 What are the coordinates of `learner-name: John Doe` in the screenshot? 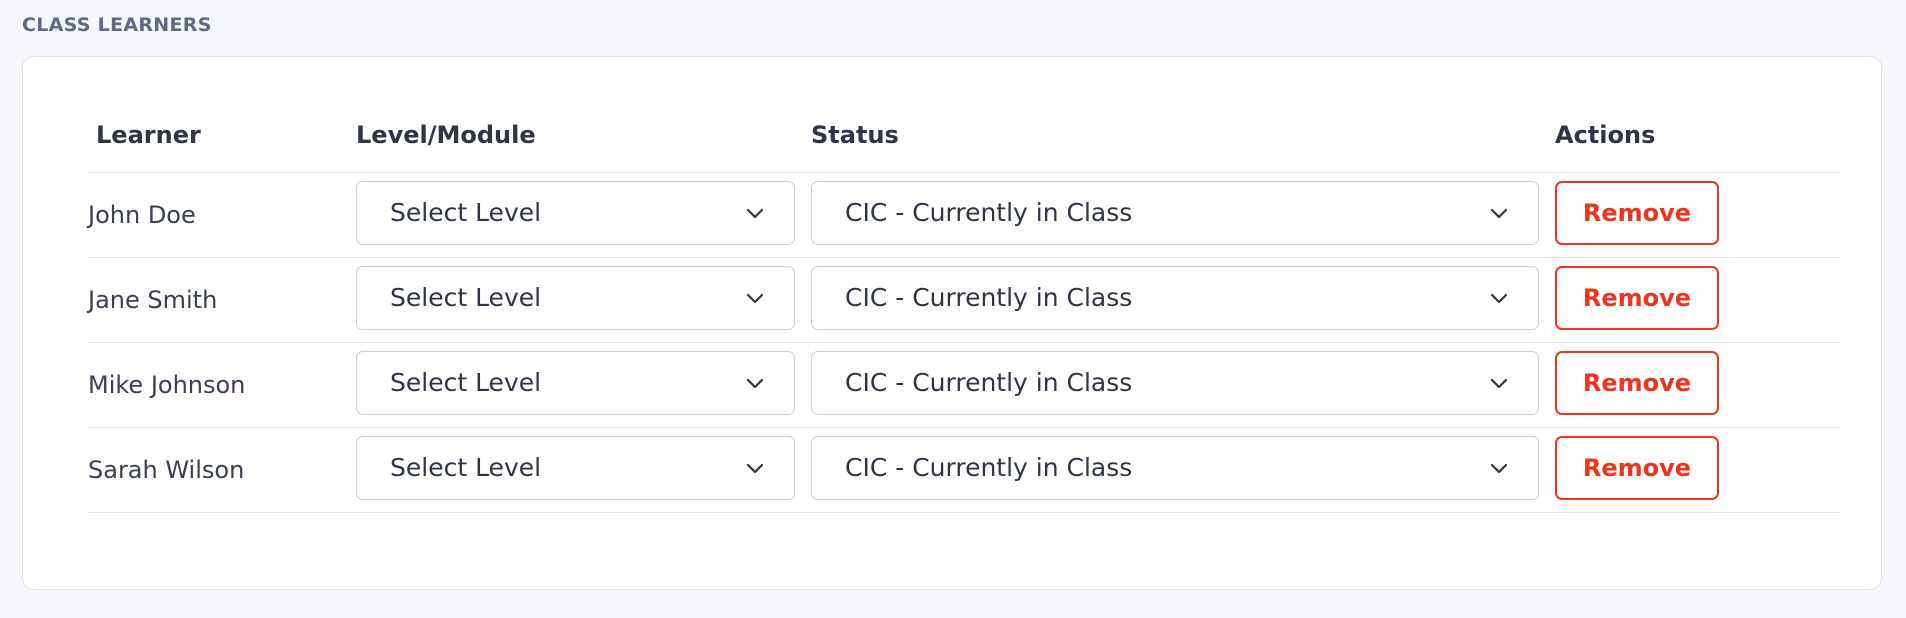 It's located at (142, 215).